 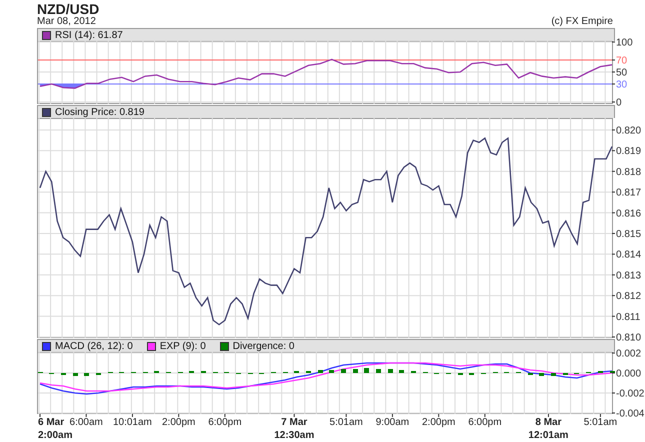 I want to click on x-axis-label: 9:00am, so click(x=393, y=422).